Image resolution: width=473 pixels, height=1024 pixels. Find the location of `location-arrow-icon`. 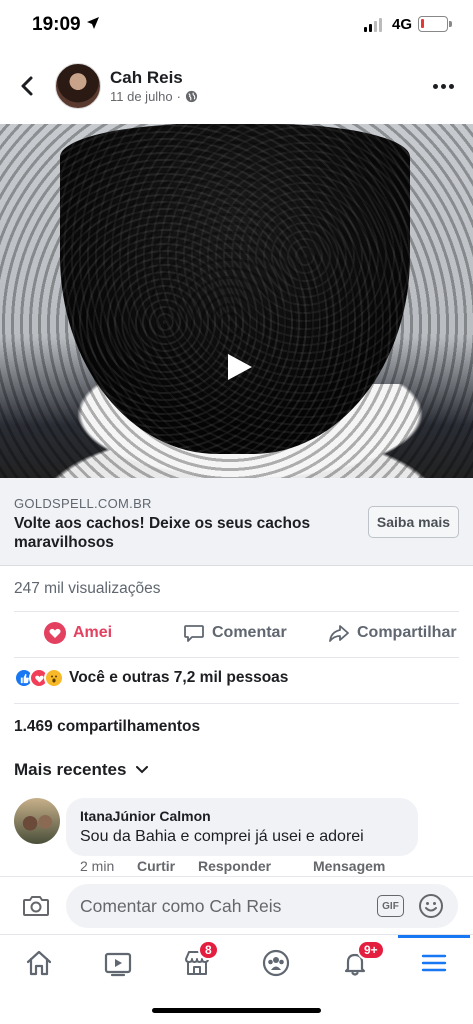

location-arrow-icon is located at coordinates (93, 23).